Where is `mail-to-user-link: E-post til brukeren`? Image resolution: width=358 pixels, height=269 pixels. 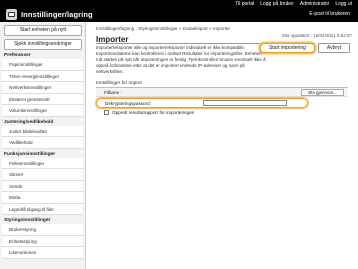 mail-to-user-link: E-post til brukeren is located at coordinates (329, 14).